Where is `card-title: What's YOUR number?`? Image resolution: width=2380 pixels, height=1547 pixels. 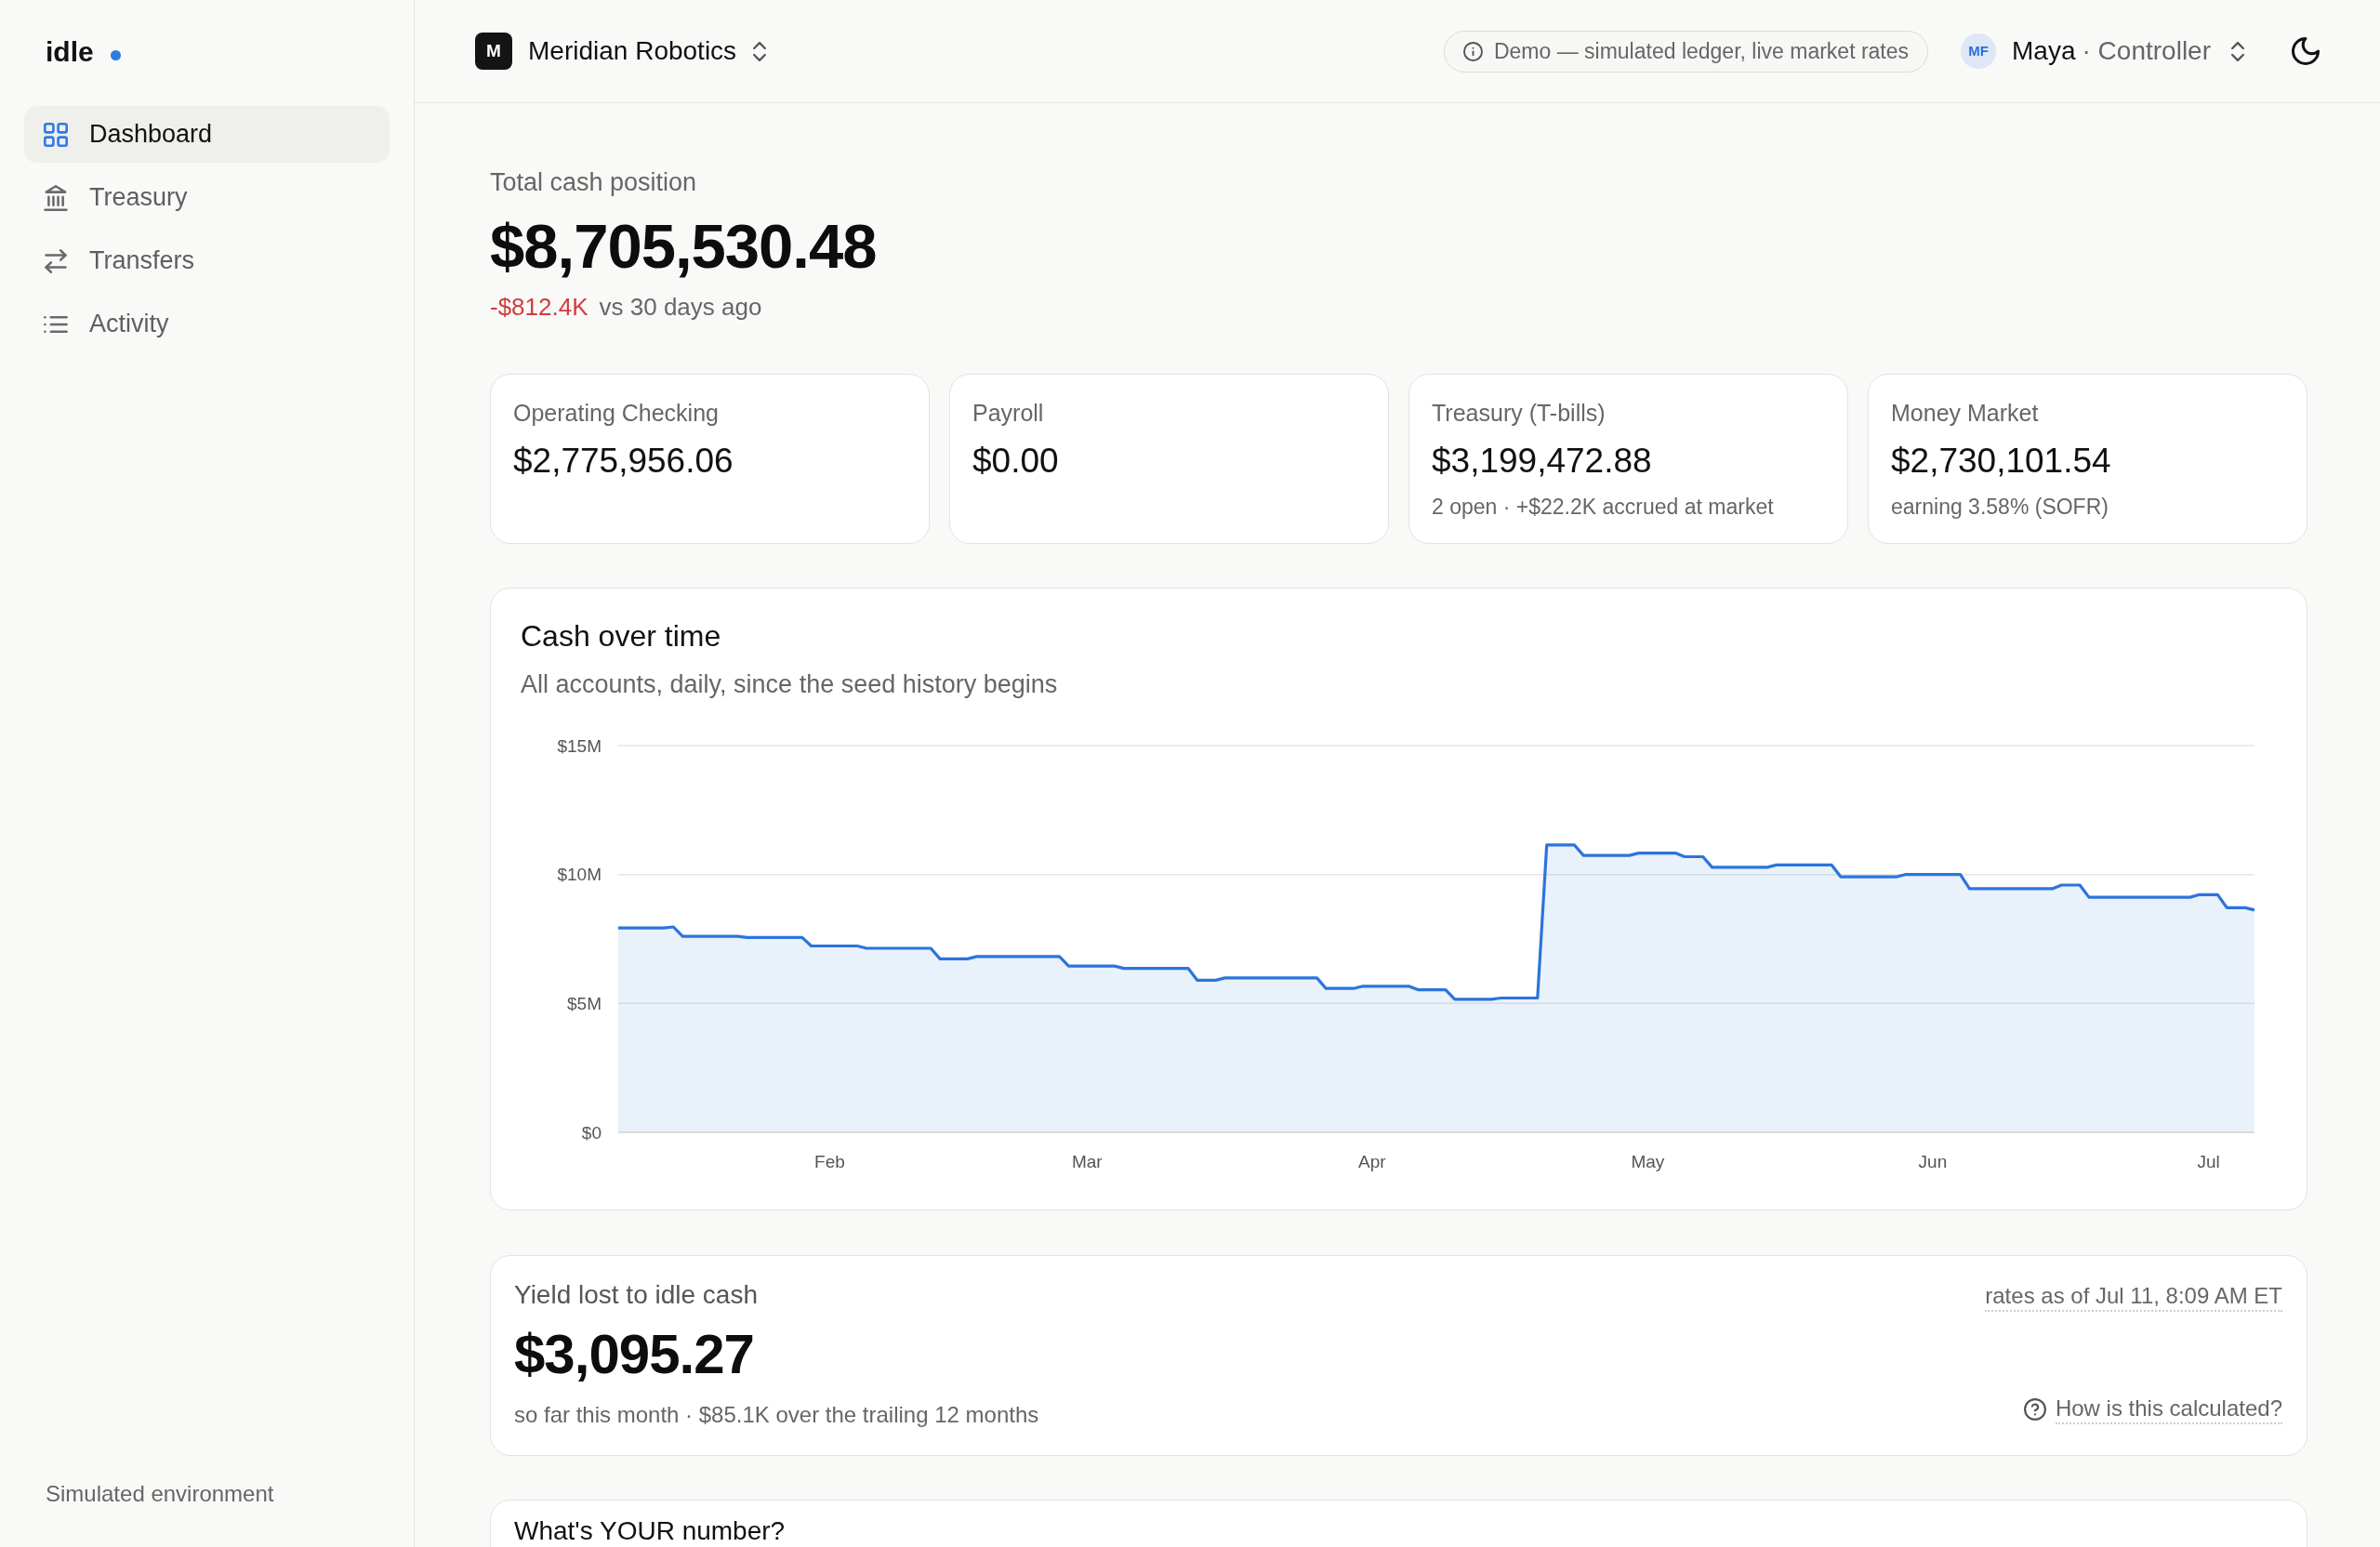 card-title: What's YOUR number? is located at coordinates (650, 1531).